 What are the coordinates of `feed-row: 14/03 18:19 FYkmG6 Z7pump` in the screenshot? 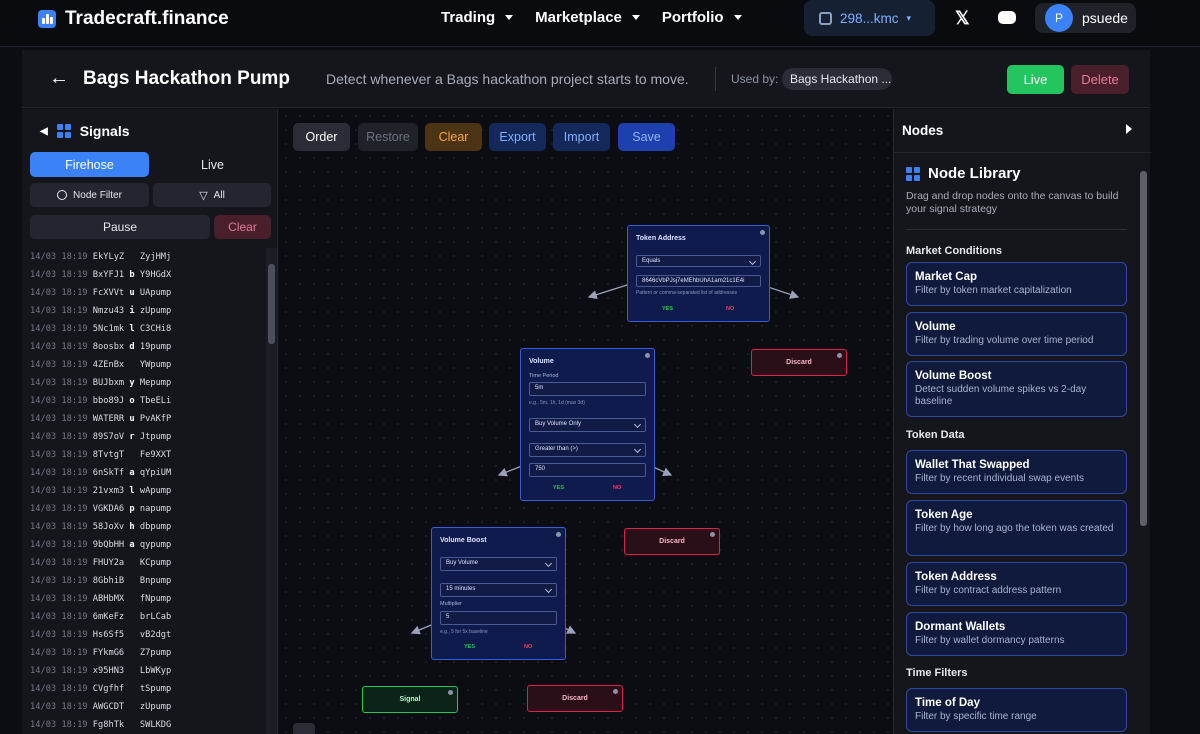 It's located at (100, 653).